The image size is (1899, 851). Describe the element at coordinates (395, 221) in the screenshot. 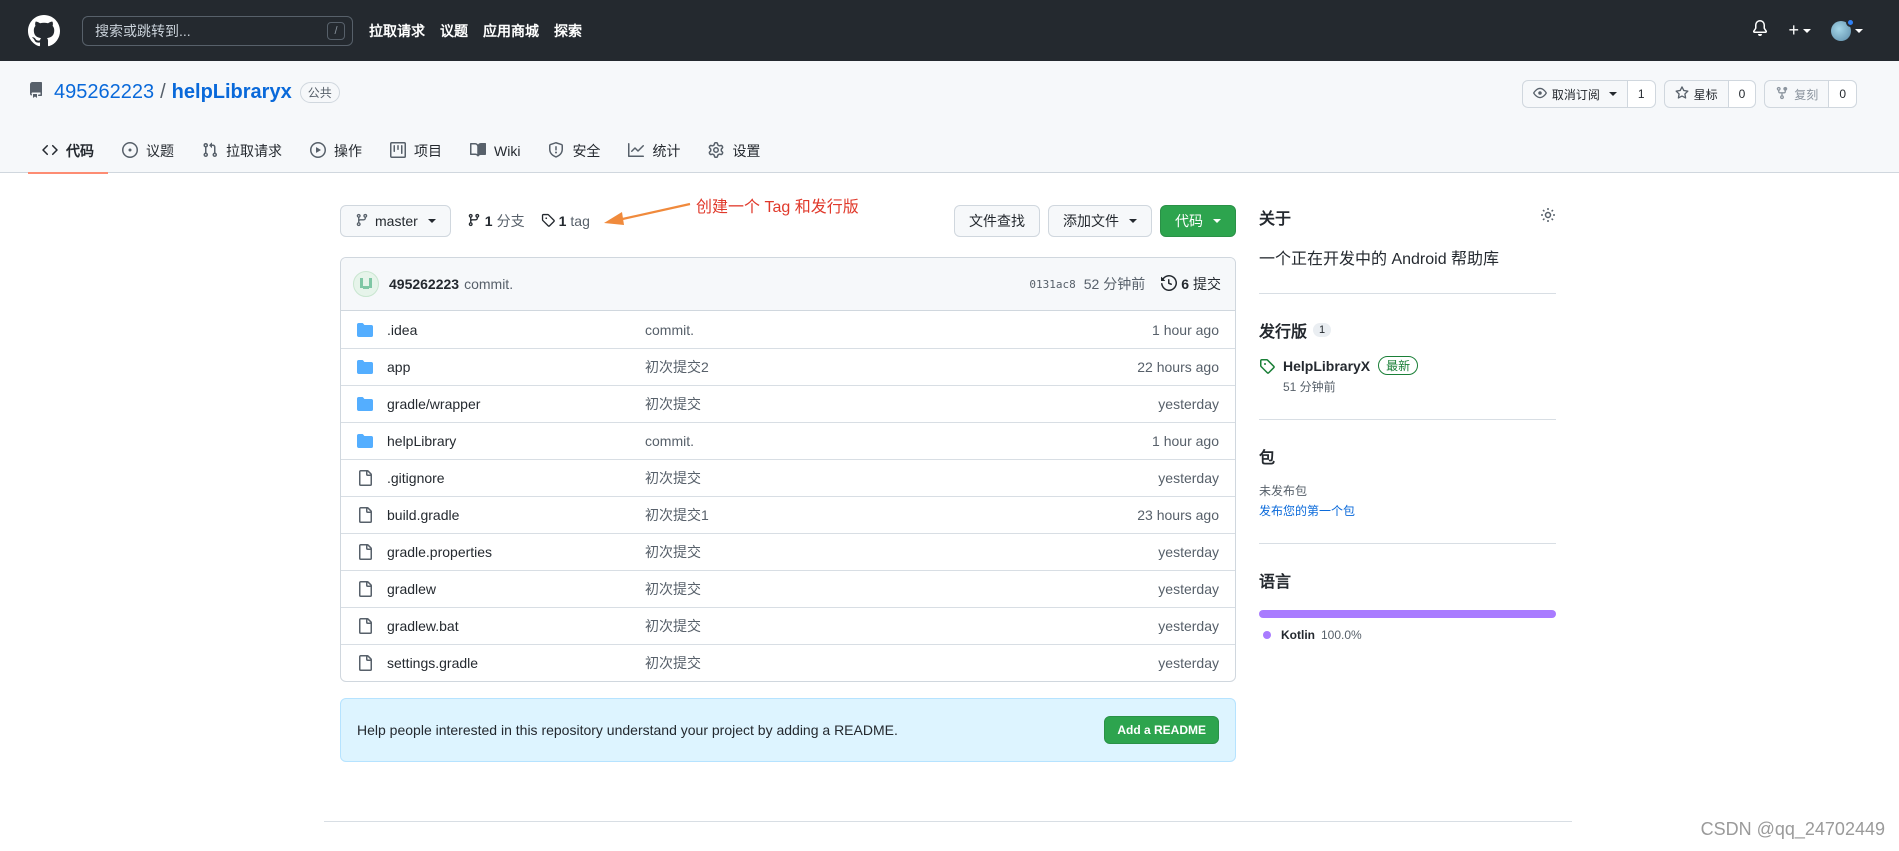

I see `branch-select-button: master` at that location.